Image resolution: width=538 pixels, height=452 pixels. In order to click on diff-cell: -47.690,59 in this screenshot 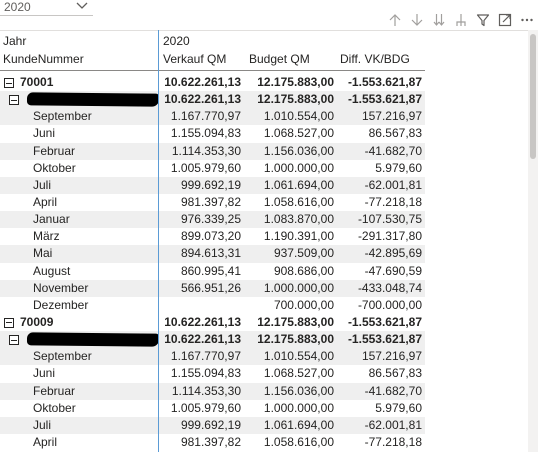, I will do `click(393, 270)`.